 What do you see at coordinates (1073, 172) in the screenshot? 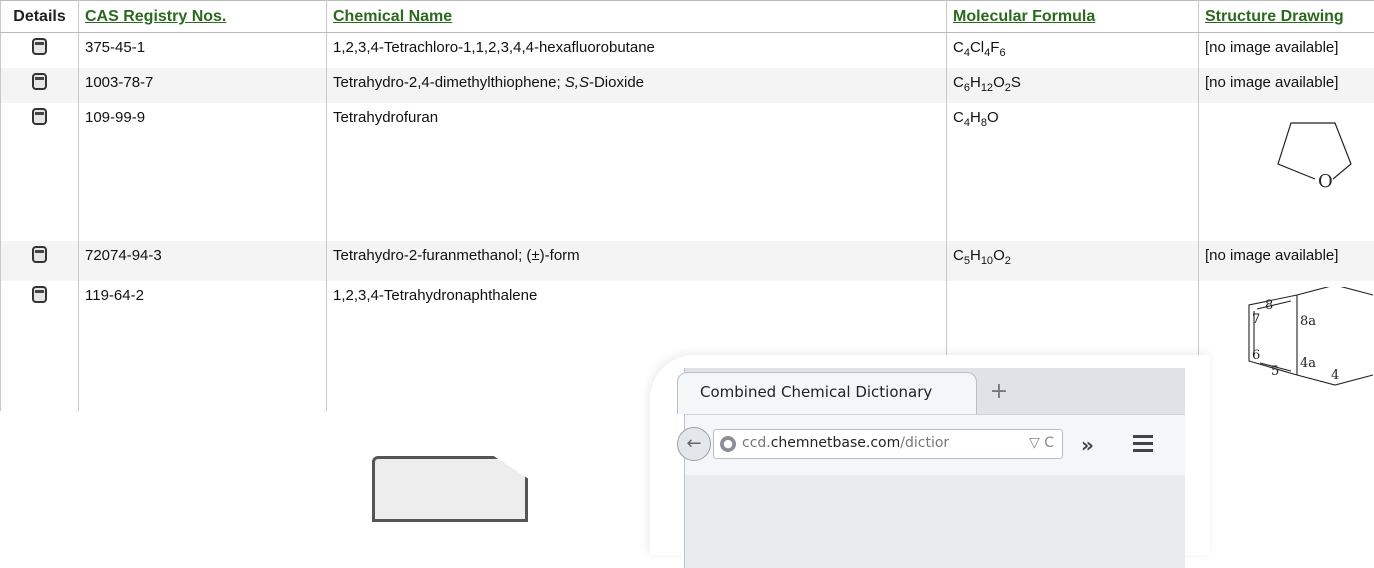
I see `molecular-formula: C4H8O` at bounding box center [1073, 172].